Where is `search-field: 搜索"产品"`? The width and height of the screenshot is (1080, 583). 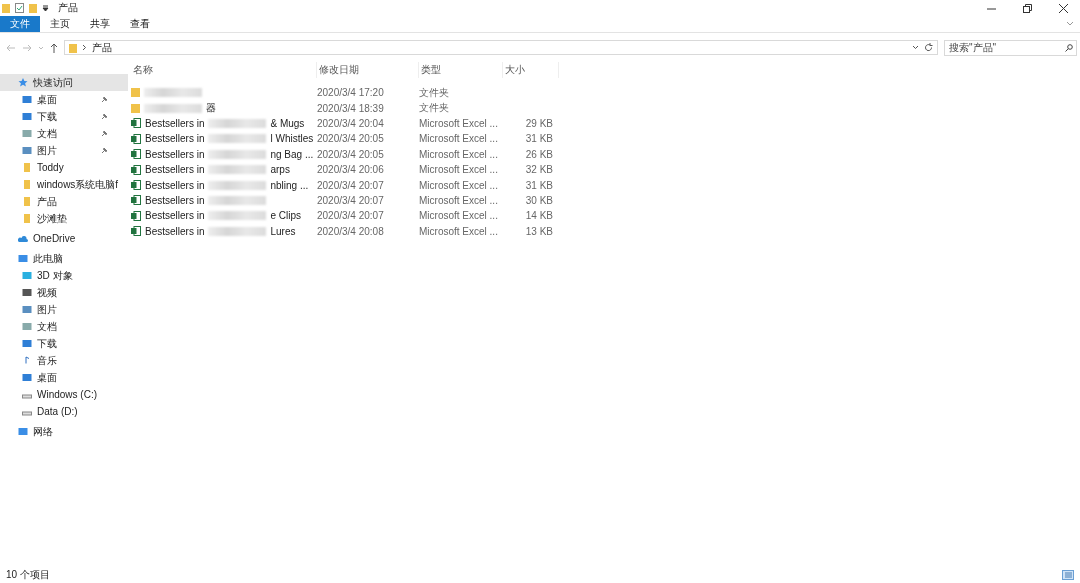 search-field: 搜索"产品" is located at coordinates (1010, 47).